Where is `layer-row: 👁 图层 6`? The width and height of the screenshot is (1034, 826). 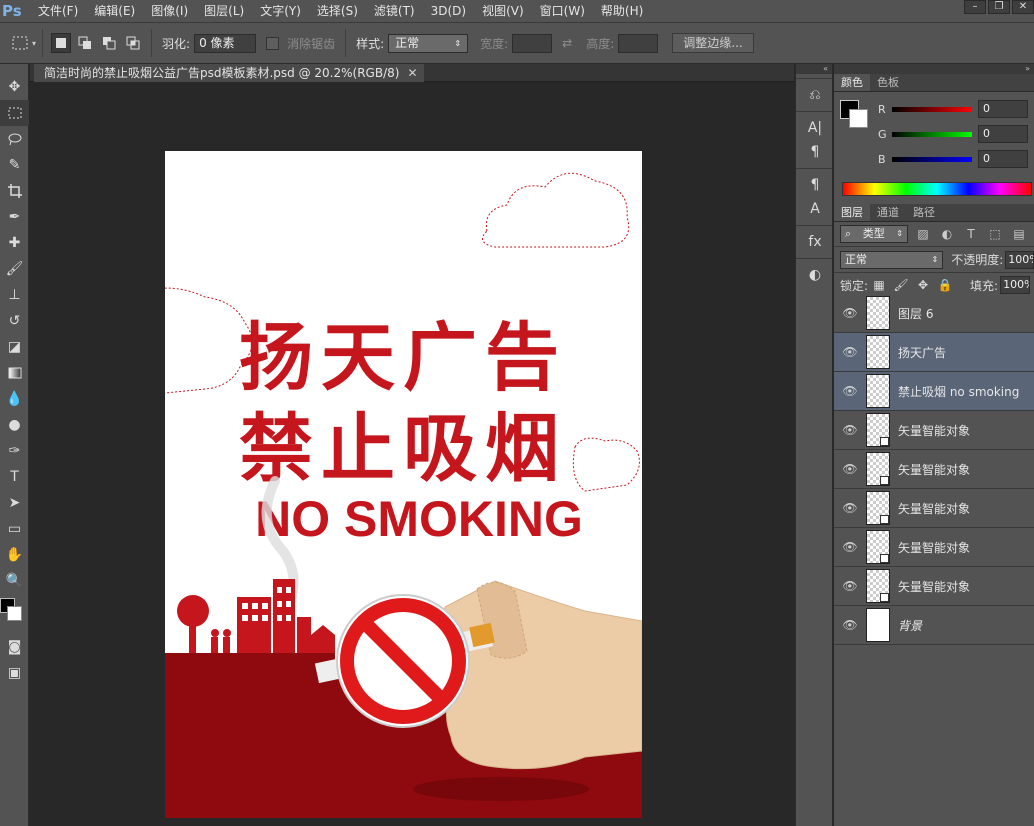
layer-row: 👁 图层 6 is located at coordinates (934, 313).